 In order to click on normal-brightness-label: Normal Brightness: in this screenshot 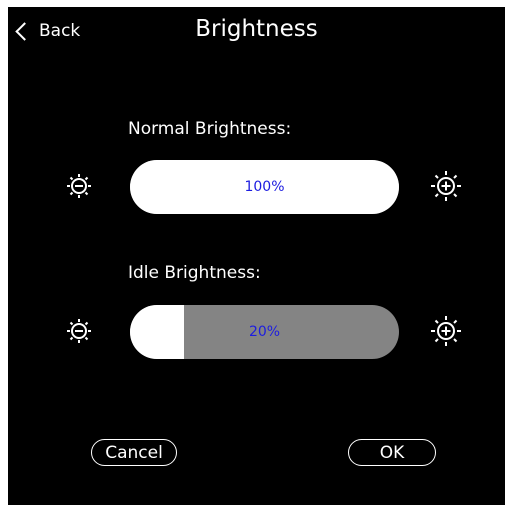, I will do `click(210, 129)`.